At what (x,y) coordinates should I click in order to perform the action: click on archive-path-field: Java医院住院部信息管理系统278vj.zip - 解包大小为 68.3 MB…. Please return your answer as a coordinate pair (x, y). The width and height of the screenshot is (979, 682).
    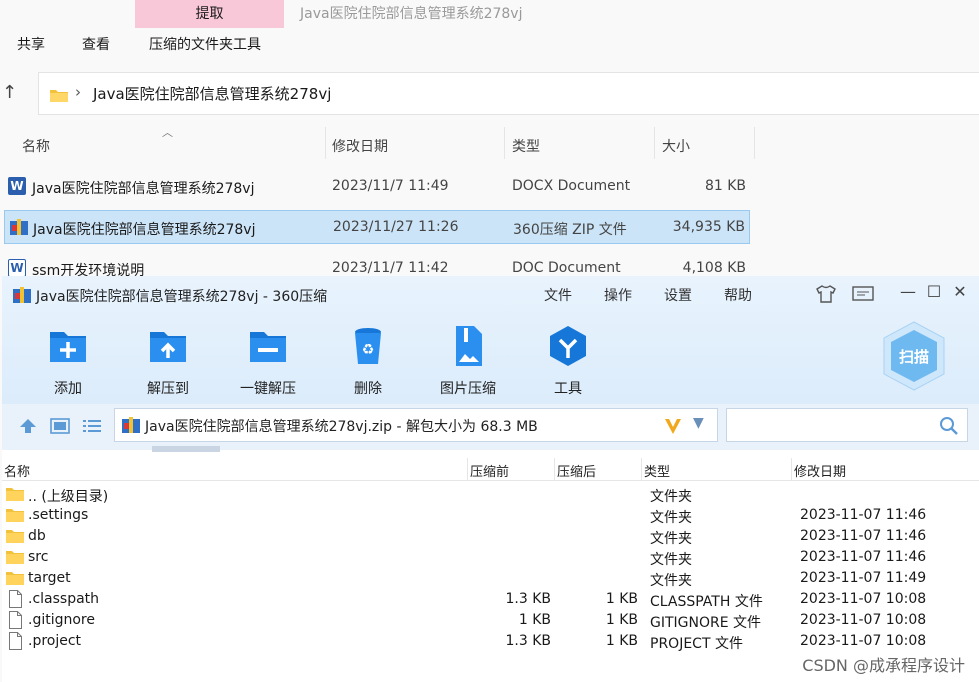
    Looking at the image, I should click on (416, 425).